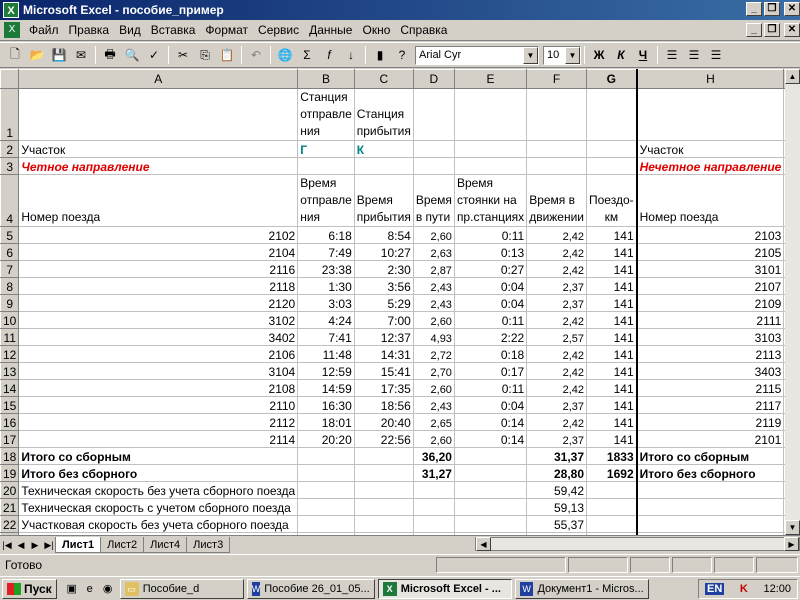 The height and width of the screenshot is (600, 800). What do you see at coordinates (326, 388) in the screenshot?
I see `cell-b14: 14:59` at bounding box center [326, 388].